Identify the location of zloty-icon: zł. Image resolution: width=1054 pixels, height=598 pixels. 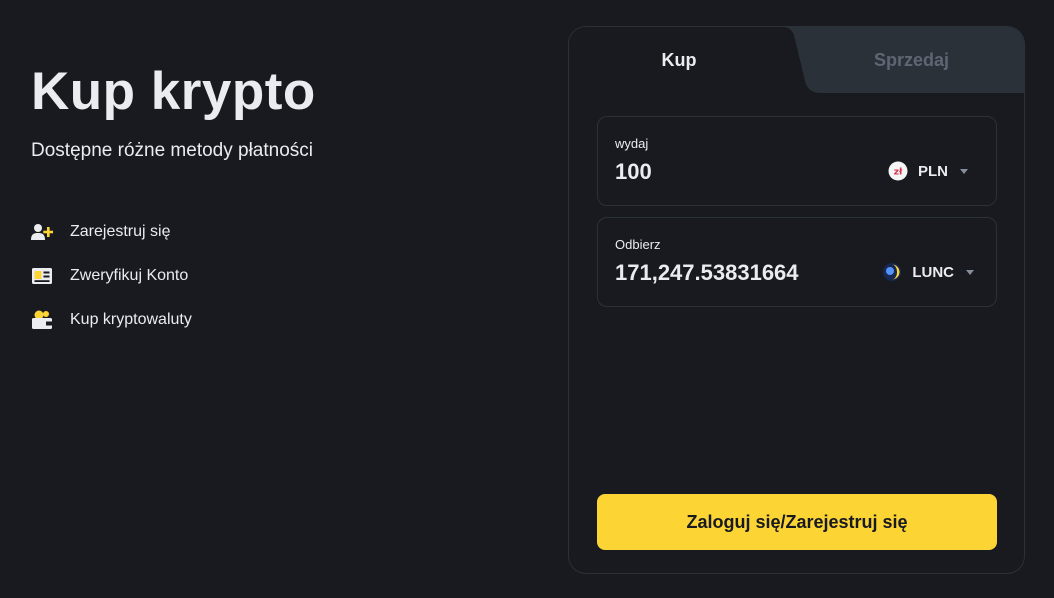
(898, 171).